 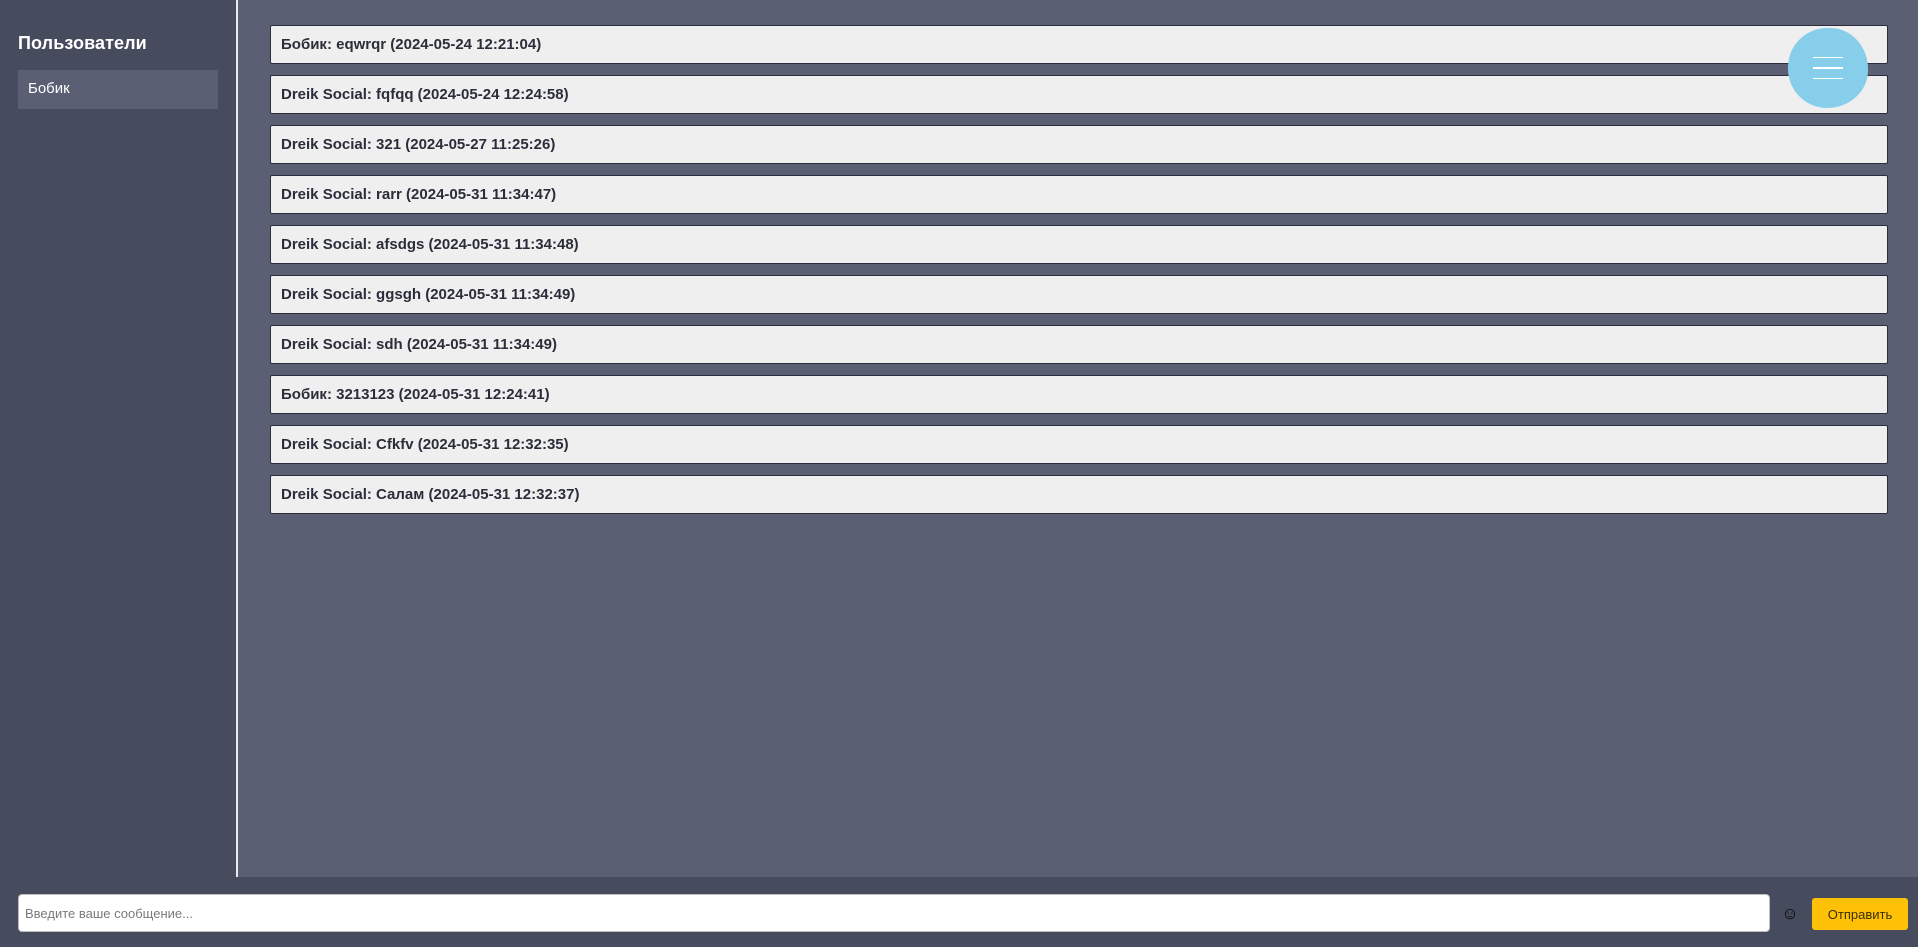 What do you see at coordinates (1079, 44) in the screenshot?
I see `message-item: Бобик: eqwrqr (2024-05-24 12:21:04)` at bounding box center [1079, 44].